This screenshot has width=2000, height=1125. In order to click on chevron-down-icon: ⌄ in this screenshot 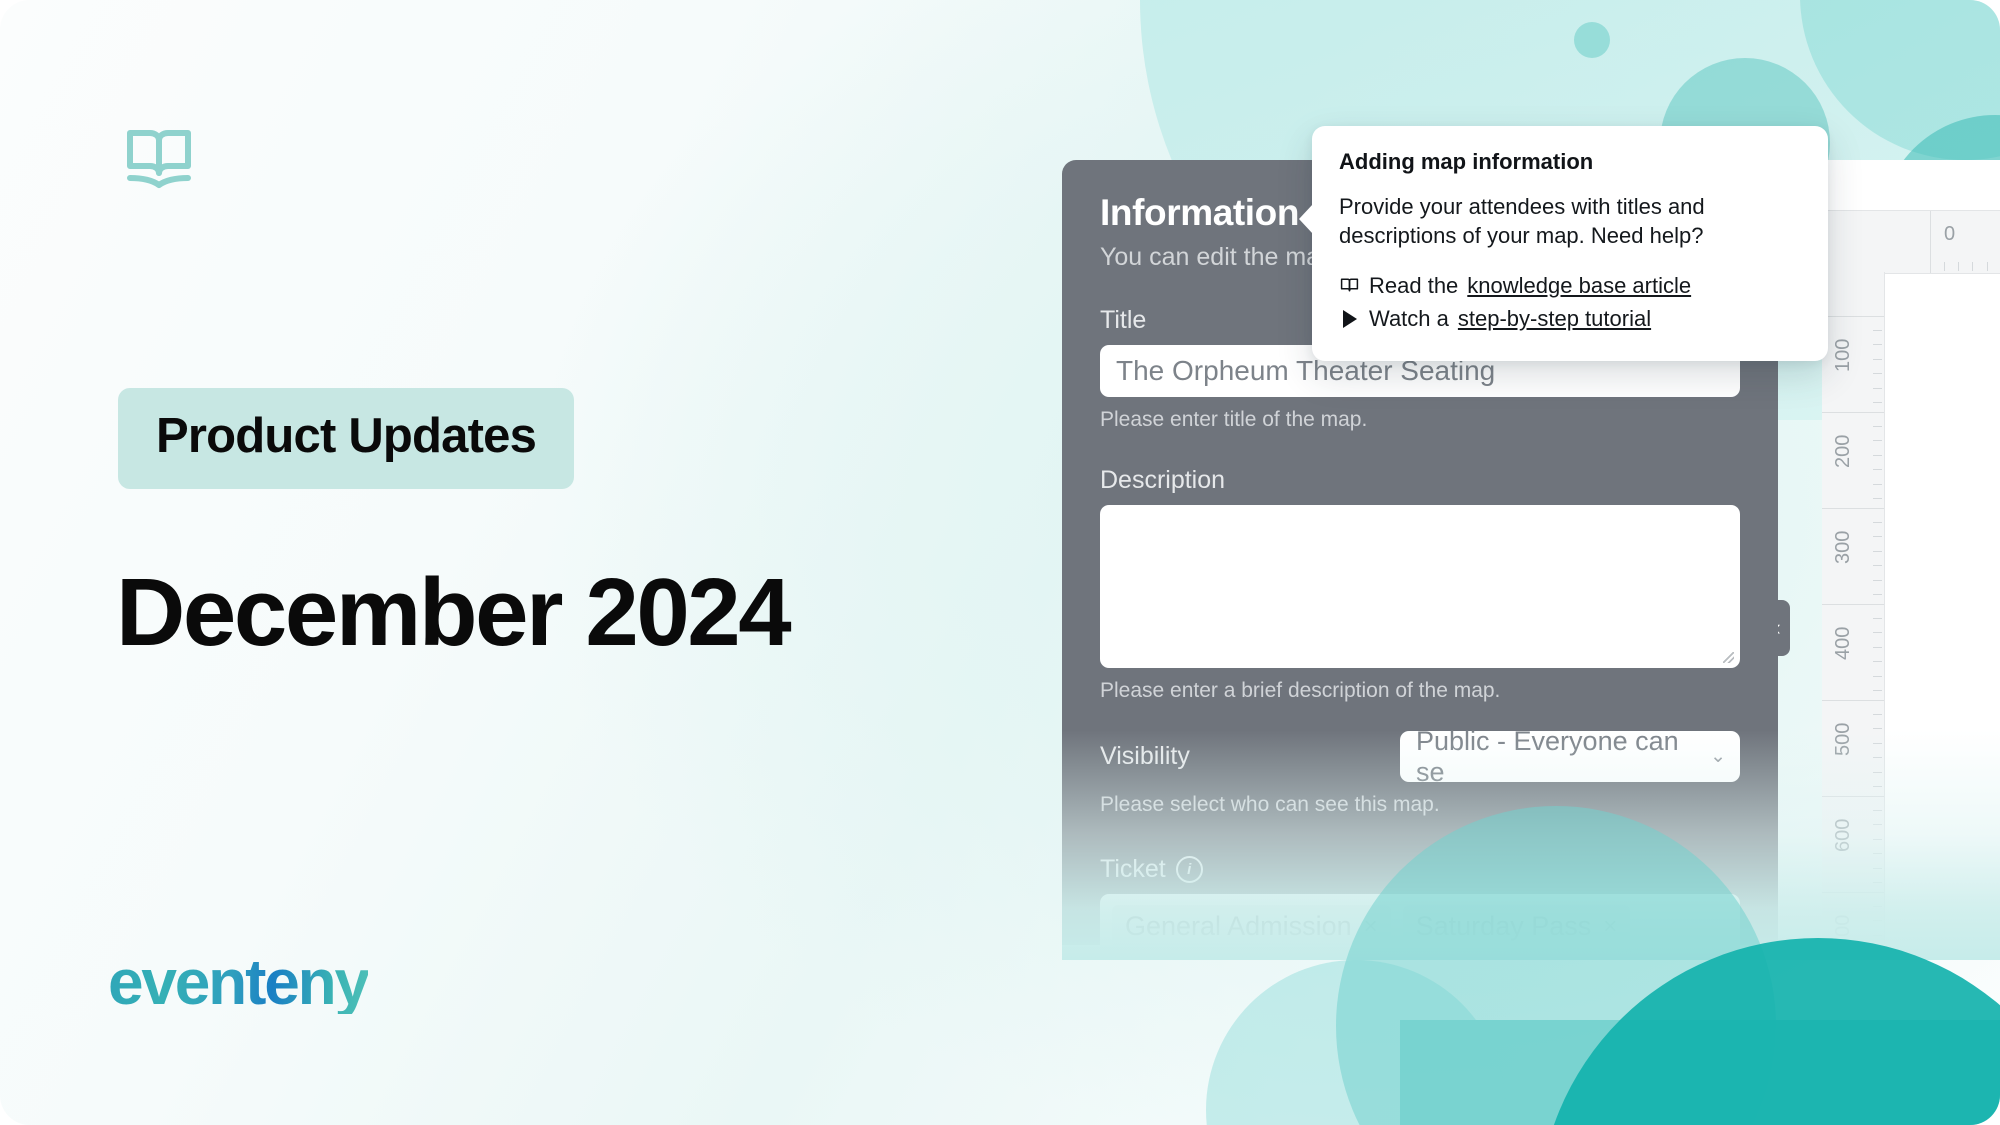, I will do `click(1718, 756)`.